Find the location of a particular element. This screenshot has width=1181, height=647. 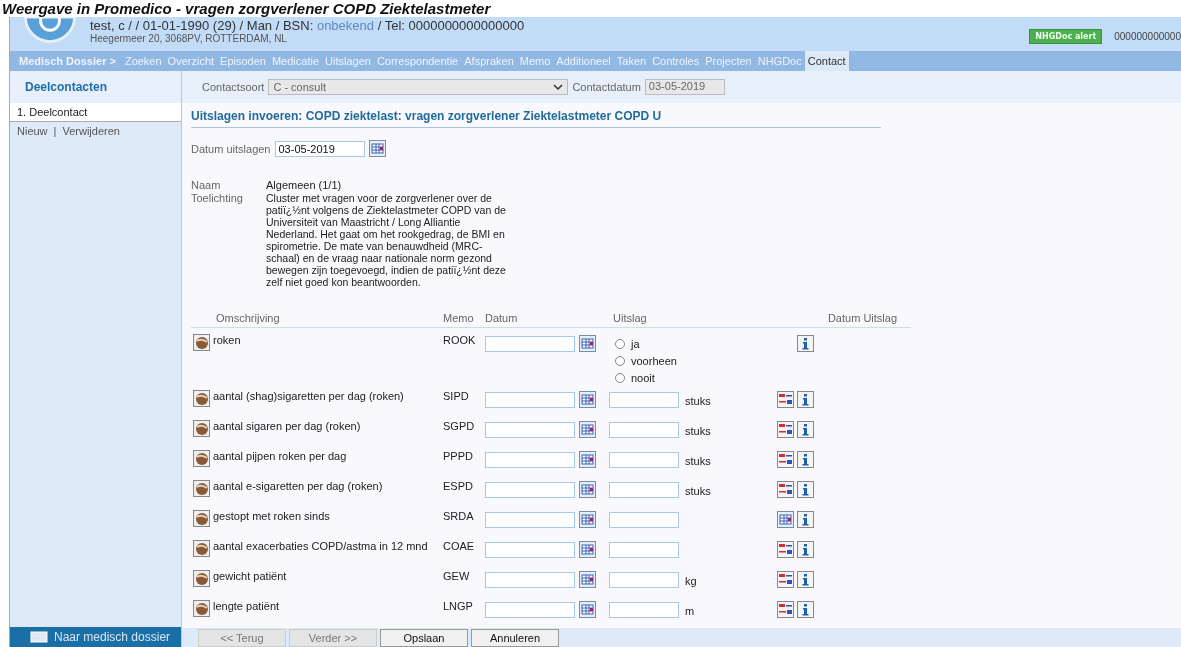

patient-phone: / Tel: 0000000000000000 is located at coordinates (451, 25).